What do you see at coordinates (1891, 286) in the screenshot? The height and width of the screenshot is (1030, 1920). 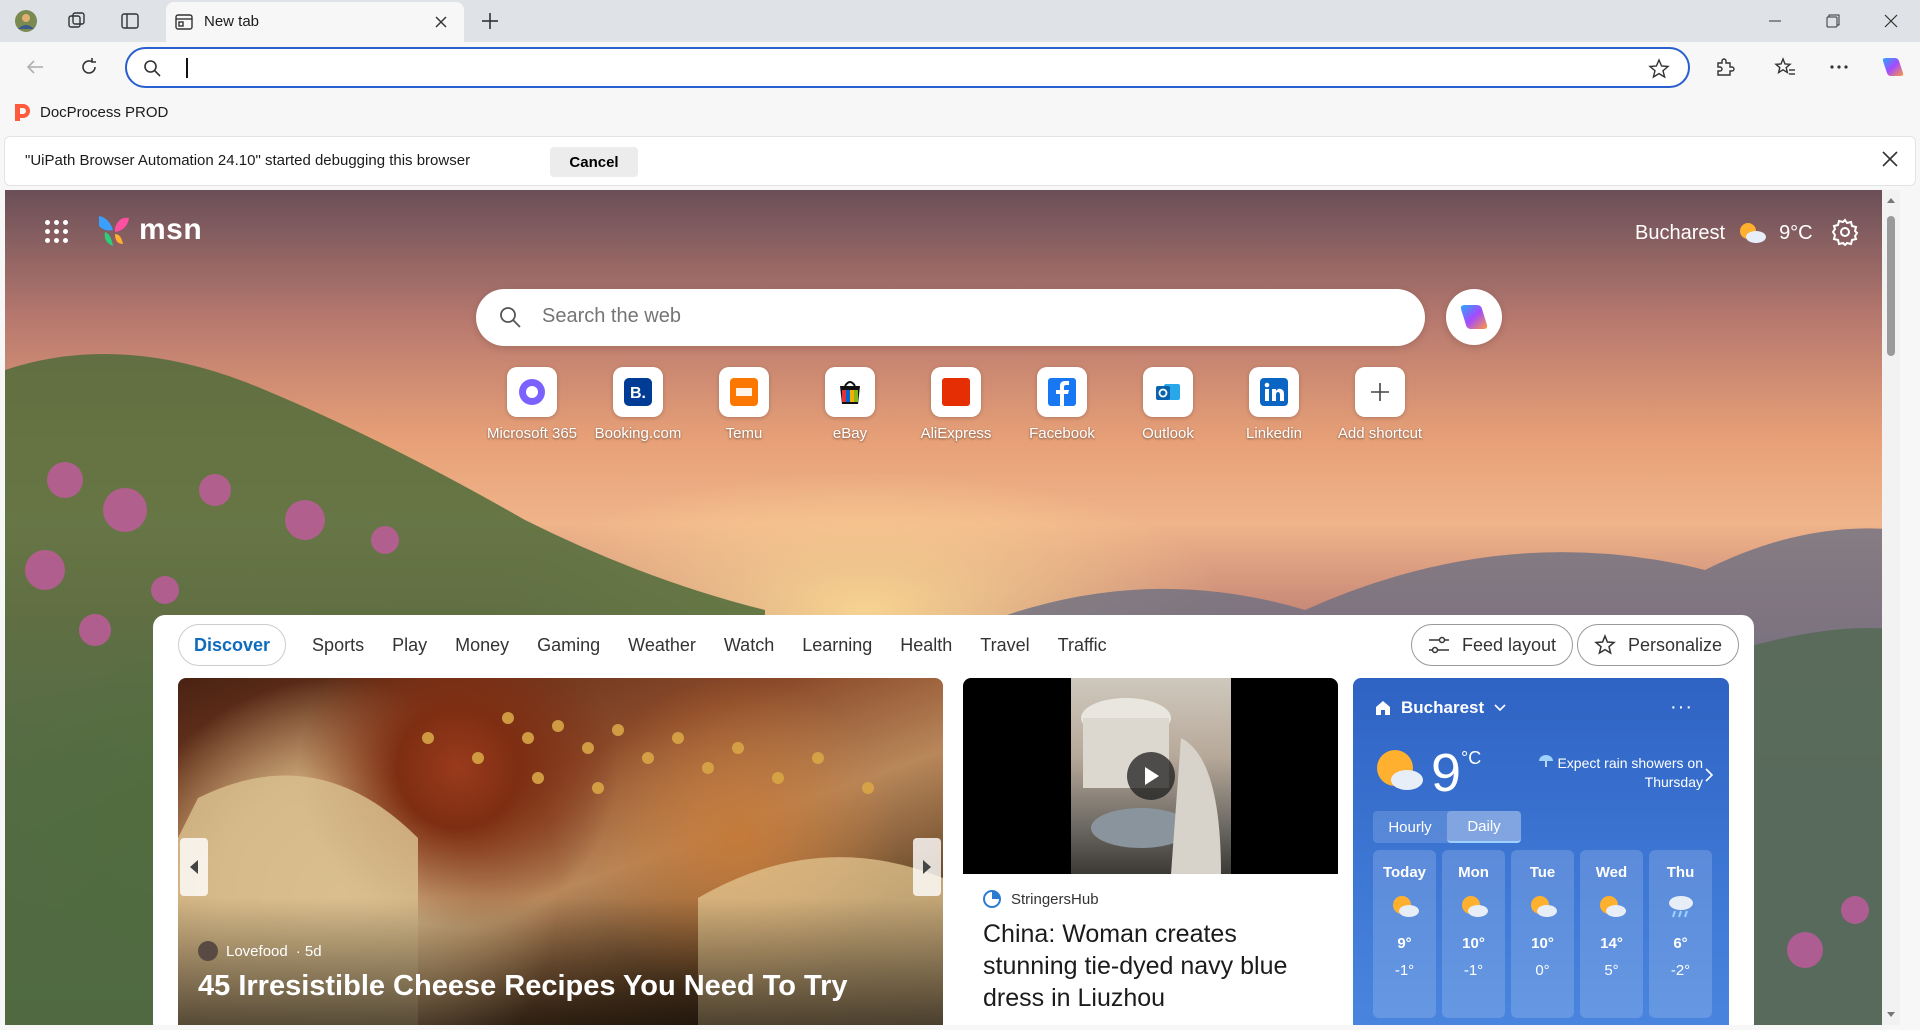 I see `scroll-thumb` at bounding box center [1891, 286].